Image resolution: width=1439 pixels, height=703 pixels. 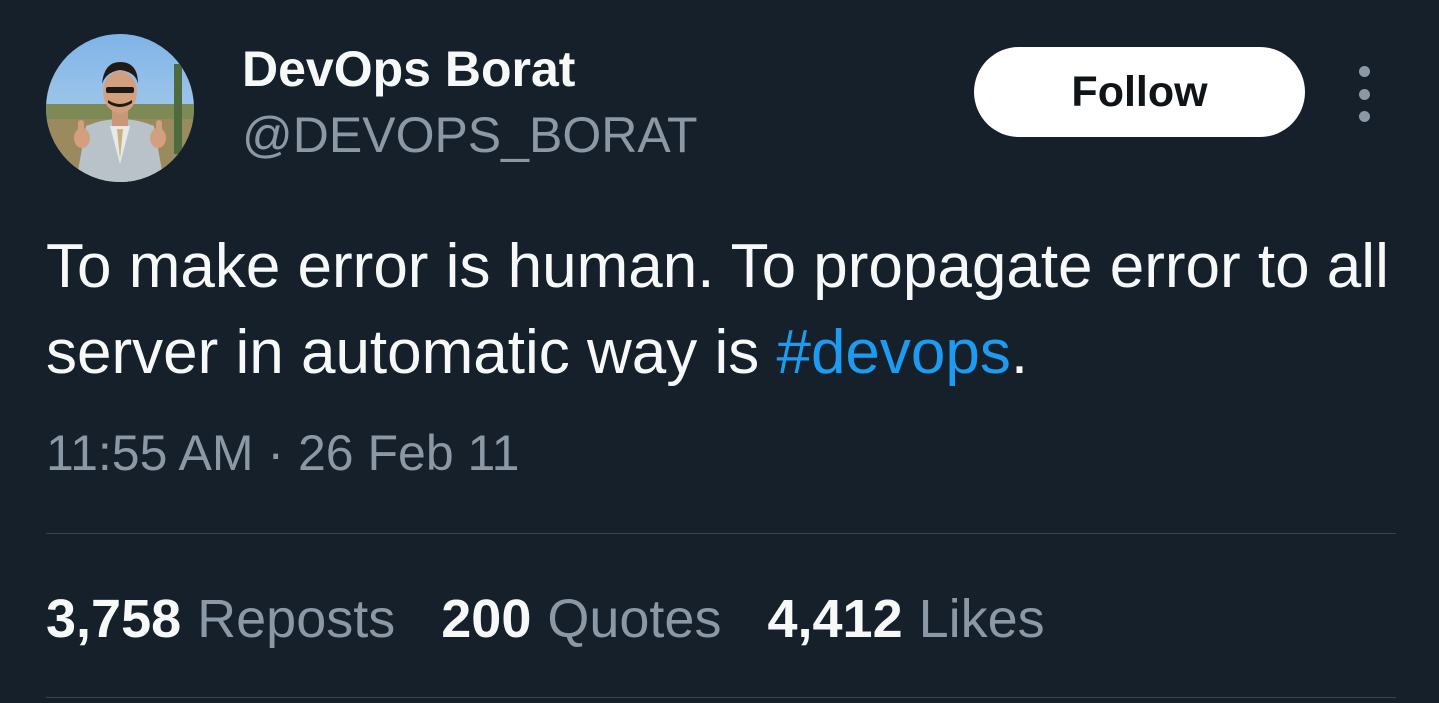 I want to click on reposts-count: 3,758, so click(x=114, y=619).